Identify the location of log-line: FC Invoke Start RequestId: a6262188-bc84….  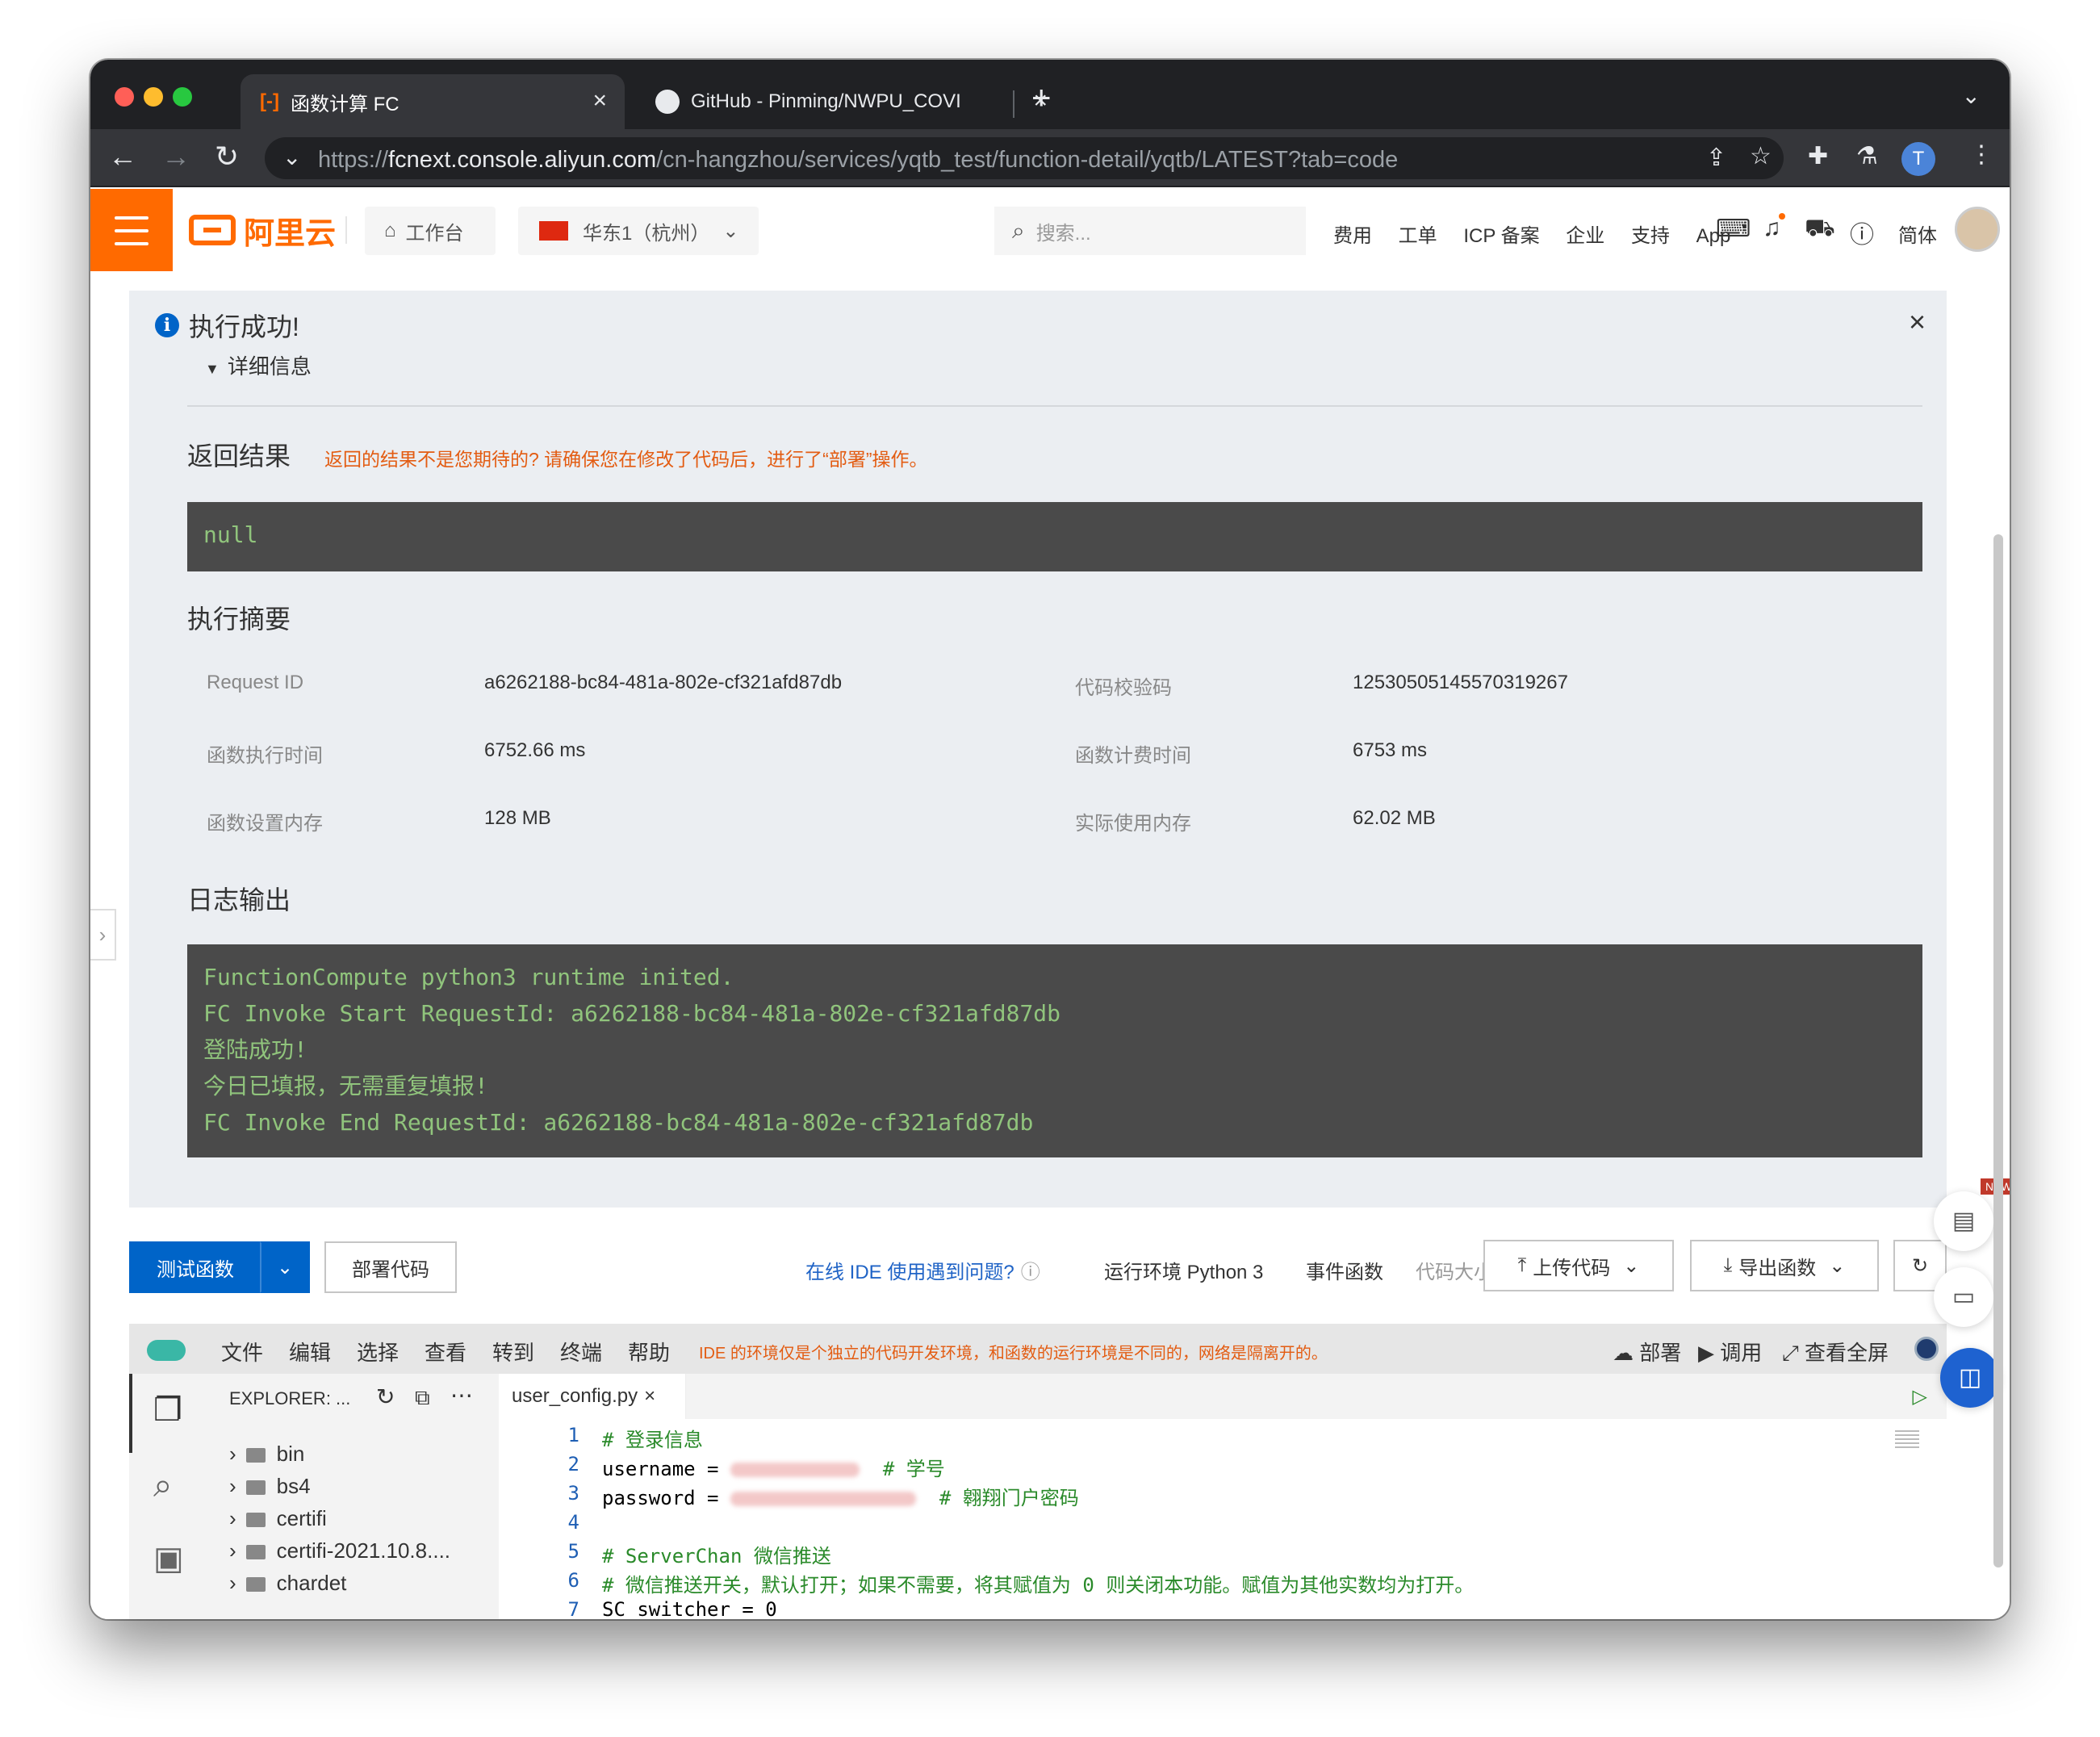
(632, 1013).